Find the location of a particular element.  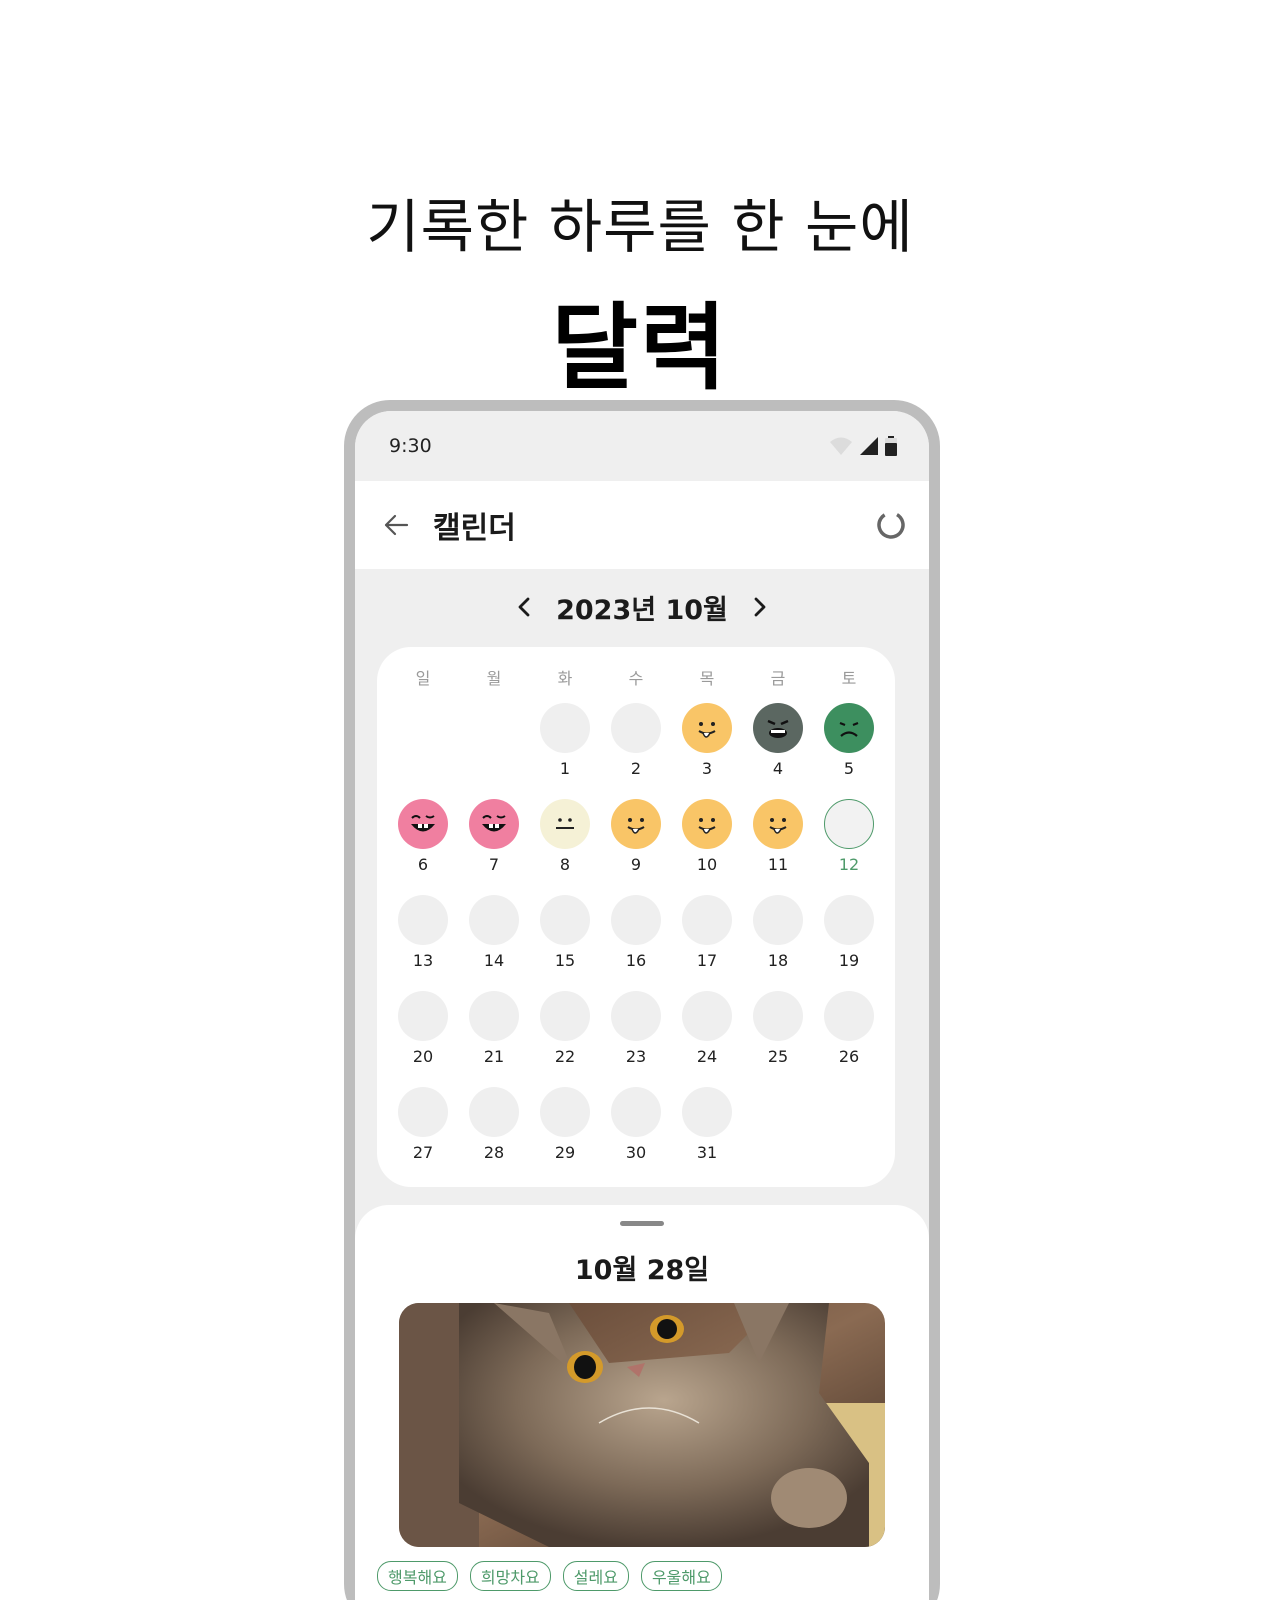

calendar-empty-cell is located at coordinates (423, 747).